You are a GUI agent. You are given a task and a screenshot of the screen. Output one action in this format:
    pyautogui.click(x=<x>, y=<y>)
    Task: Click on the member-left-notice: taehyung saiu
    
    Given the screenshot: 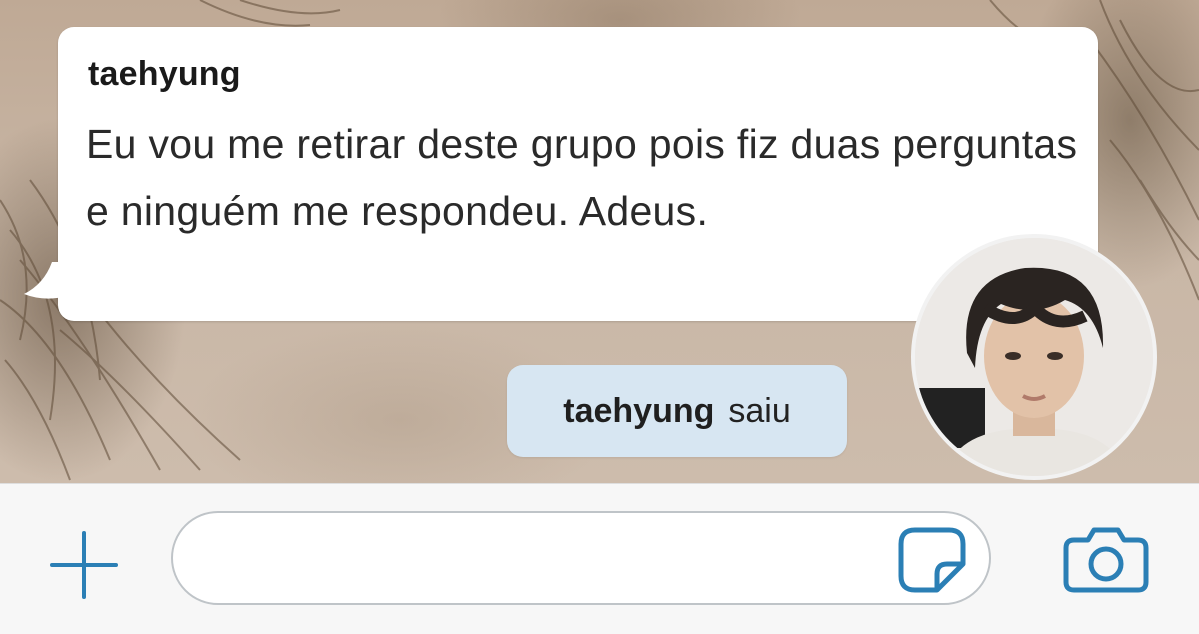 What is the action you would take?
    pyautogui.click(x=677, y=411)
    